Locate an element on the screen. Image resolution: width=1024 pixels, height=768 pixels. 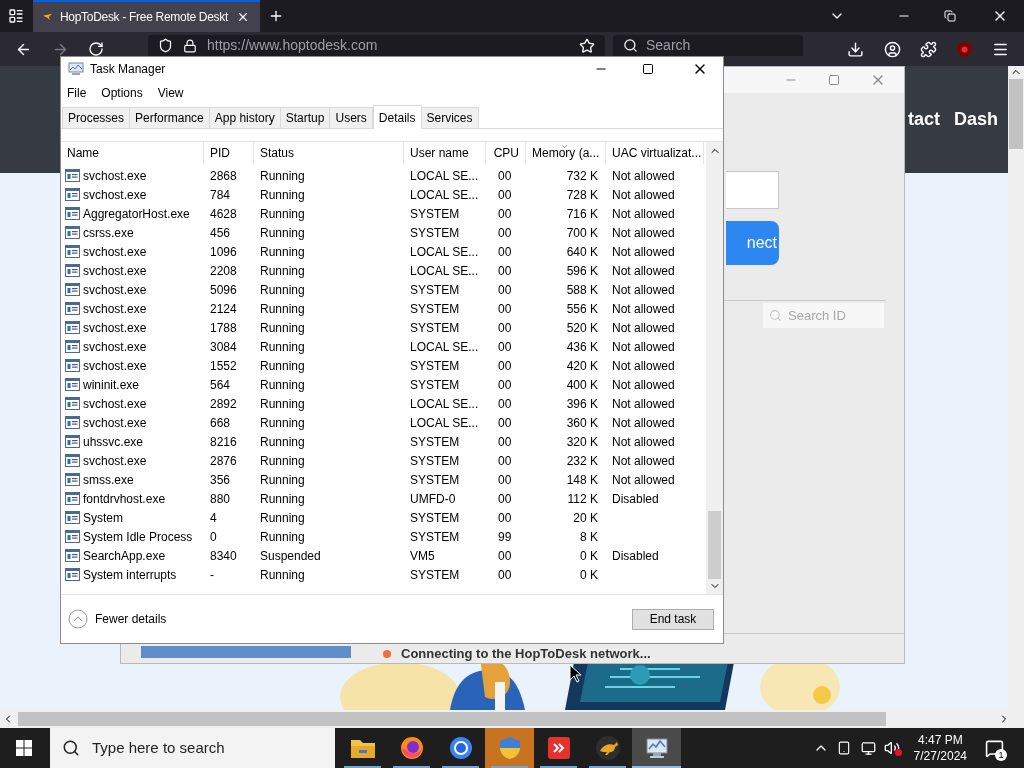
tab: Processes is located at coordinates (96, 117).